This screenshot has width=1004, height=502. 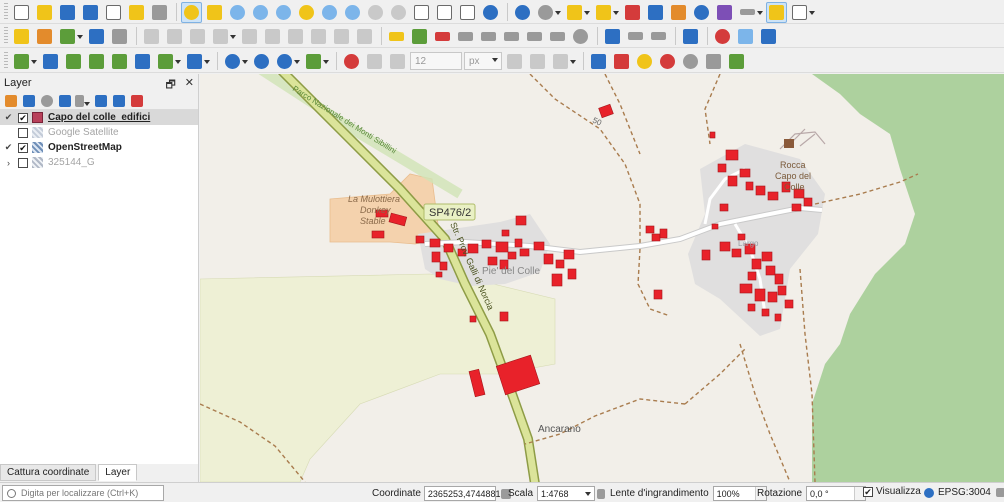 I want to click on save-project-icon, so click(x=67, y=12).